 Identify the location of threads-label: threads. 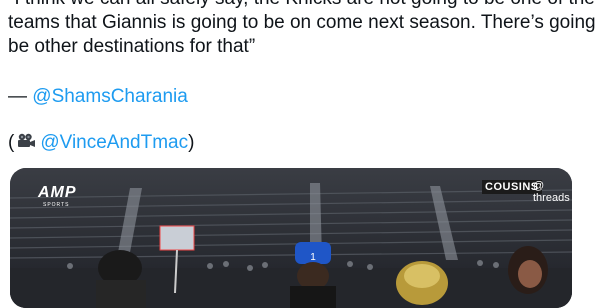
(551, 198).